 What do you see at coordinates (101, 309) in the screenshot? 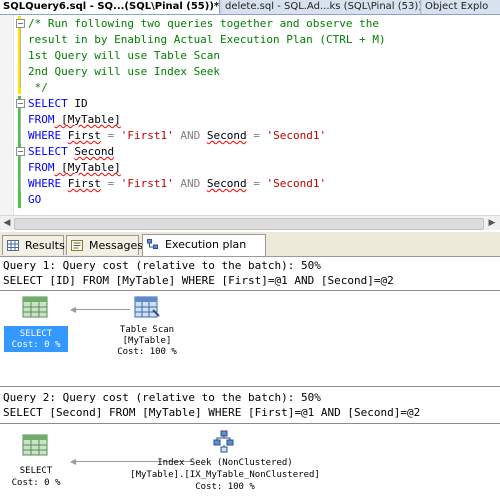
I see `plan-arrow` at bounding box center [101, 309].